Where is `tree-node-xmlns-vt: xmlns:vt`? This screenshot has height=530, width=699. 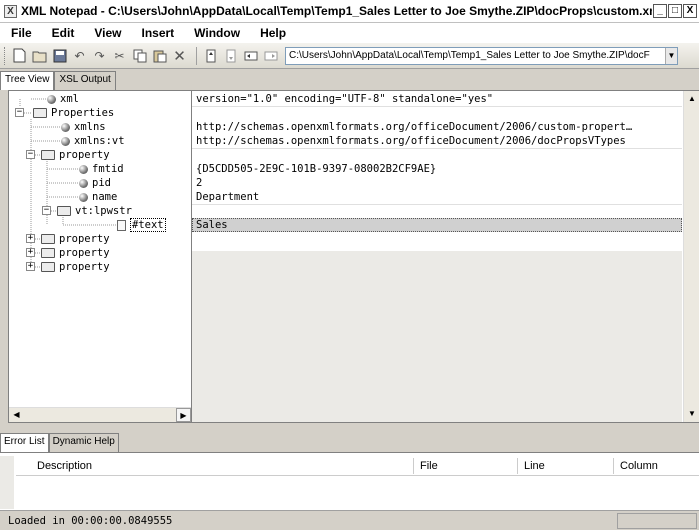
tree-node-xmlns-vt: xmlns:vt is located at coordinates (93, 141).